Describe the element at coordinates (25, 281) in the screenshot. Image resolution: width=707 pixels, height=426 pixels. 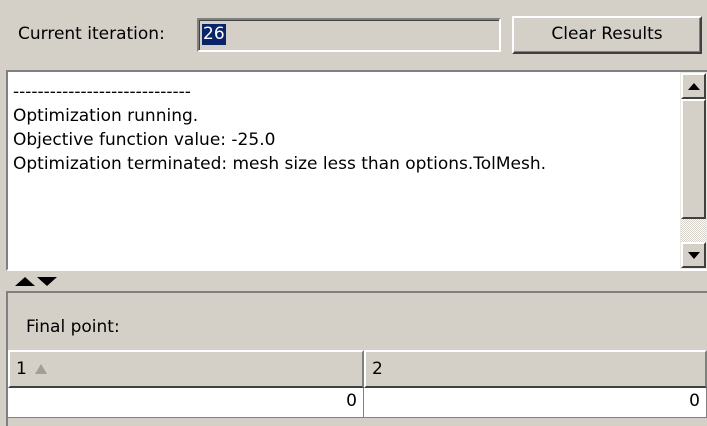
I see `collapse-up-icon` at that location.